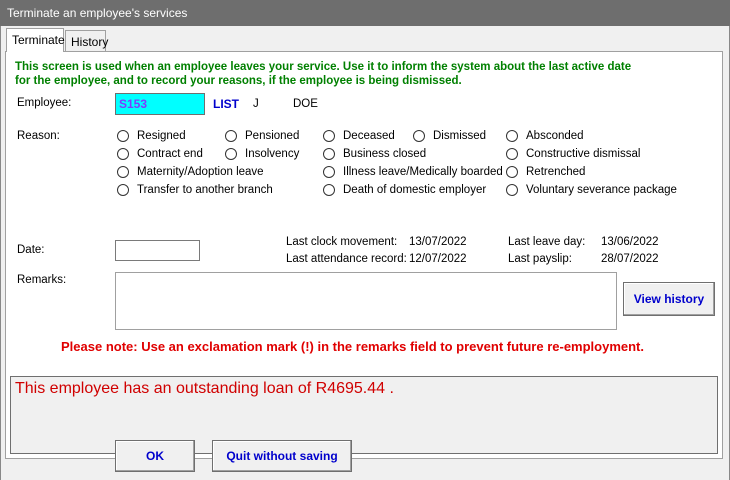 This screenshot has width=730, height=480. What do you see at coordinates (374, 154) in the screenshot?
I see `reason-business-closed-radio: Business closed` at bounding box center [374, 154].